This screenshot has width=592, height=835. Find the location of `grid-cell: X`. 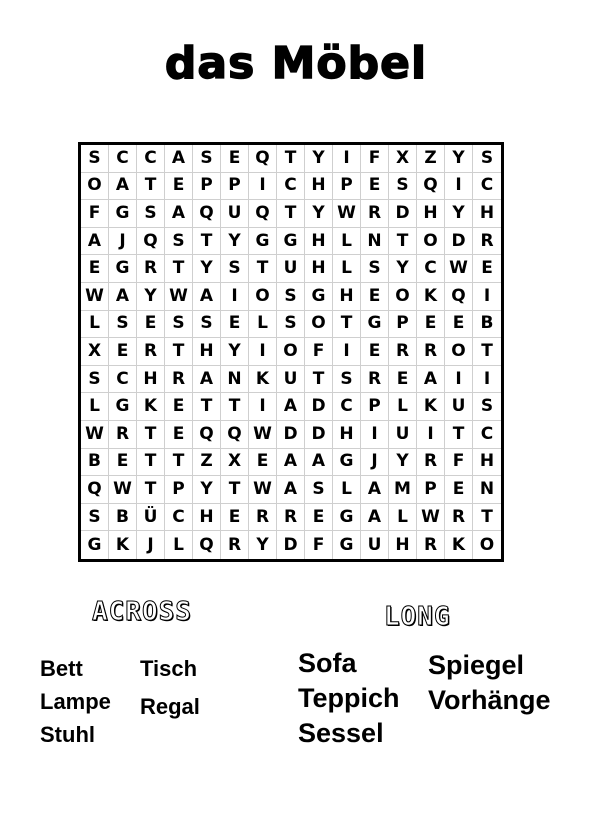

grid-cell: X is located at coordinates (235, 462).